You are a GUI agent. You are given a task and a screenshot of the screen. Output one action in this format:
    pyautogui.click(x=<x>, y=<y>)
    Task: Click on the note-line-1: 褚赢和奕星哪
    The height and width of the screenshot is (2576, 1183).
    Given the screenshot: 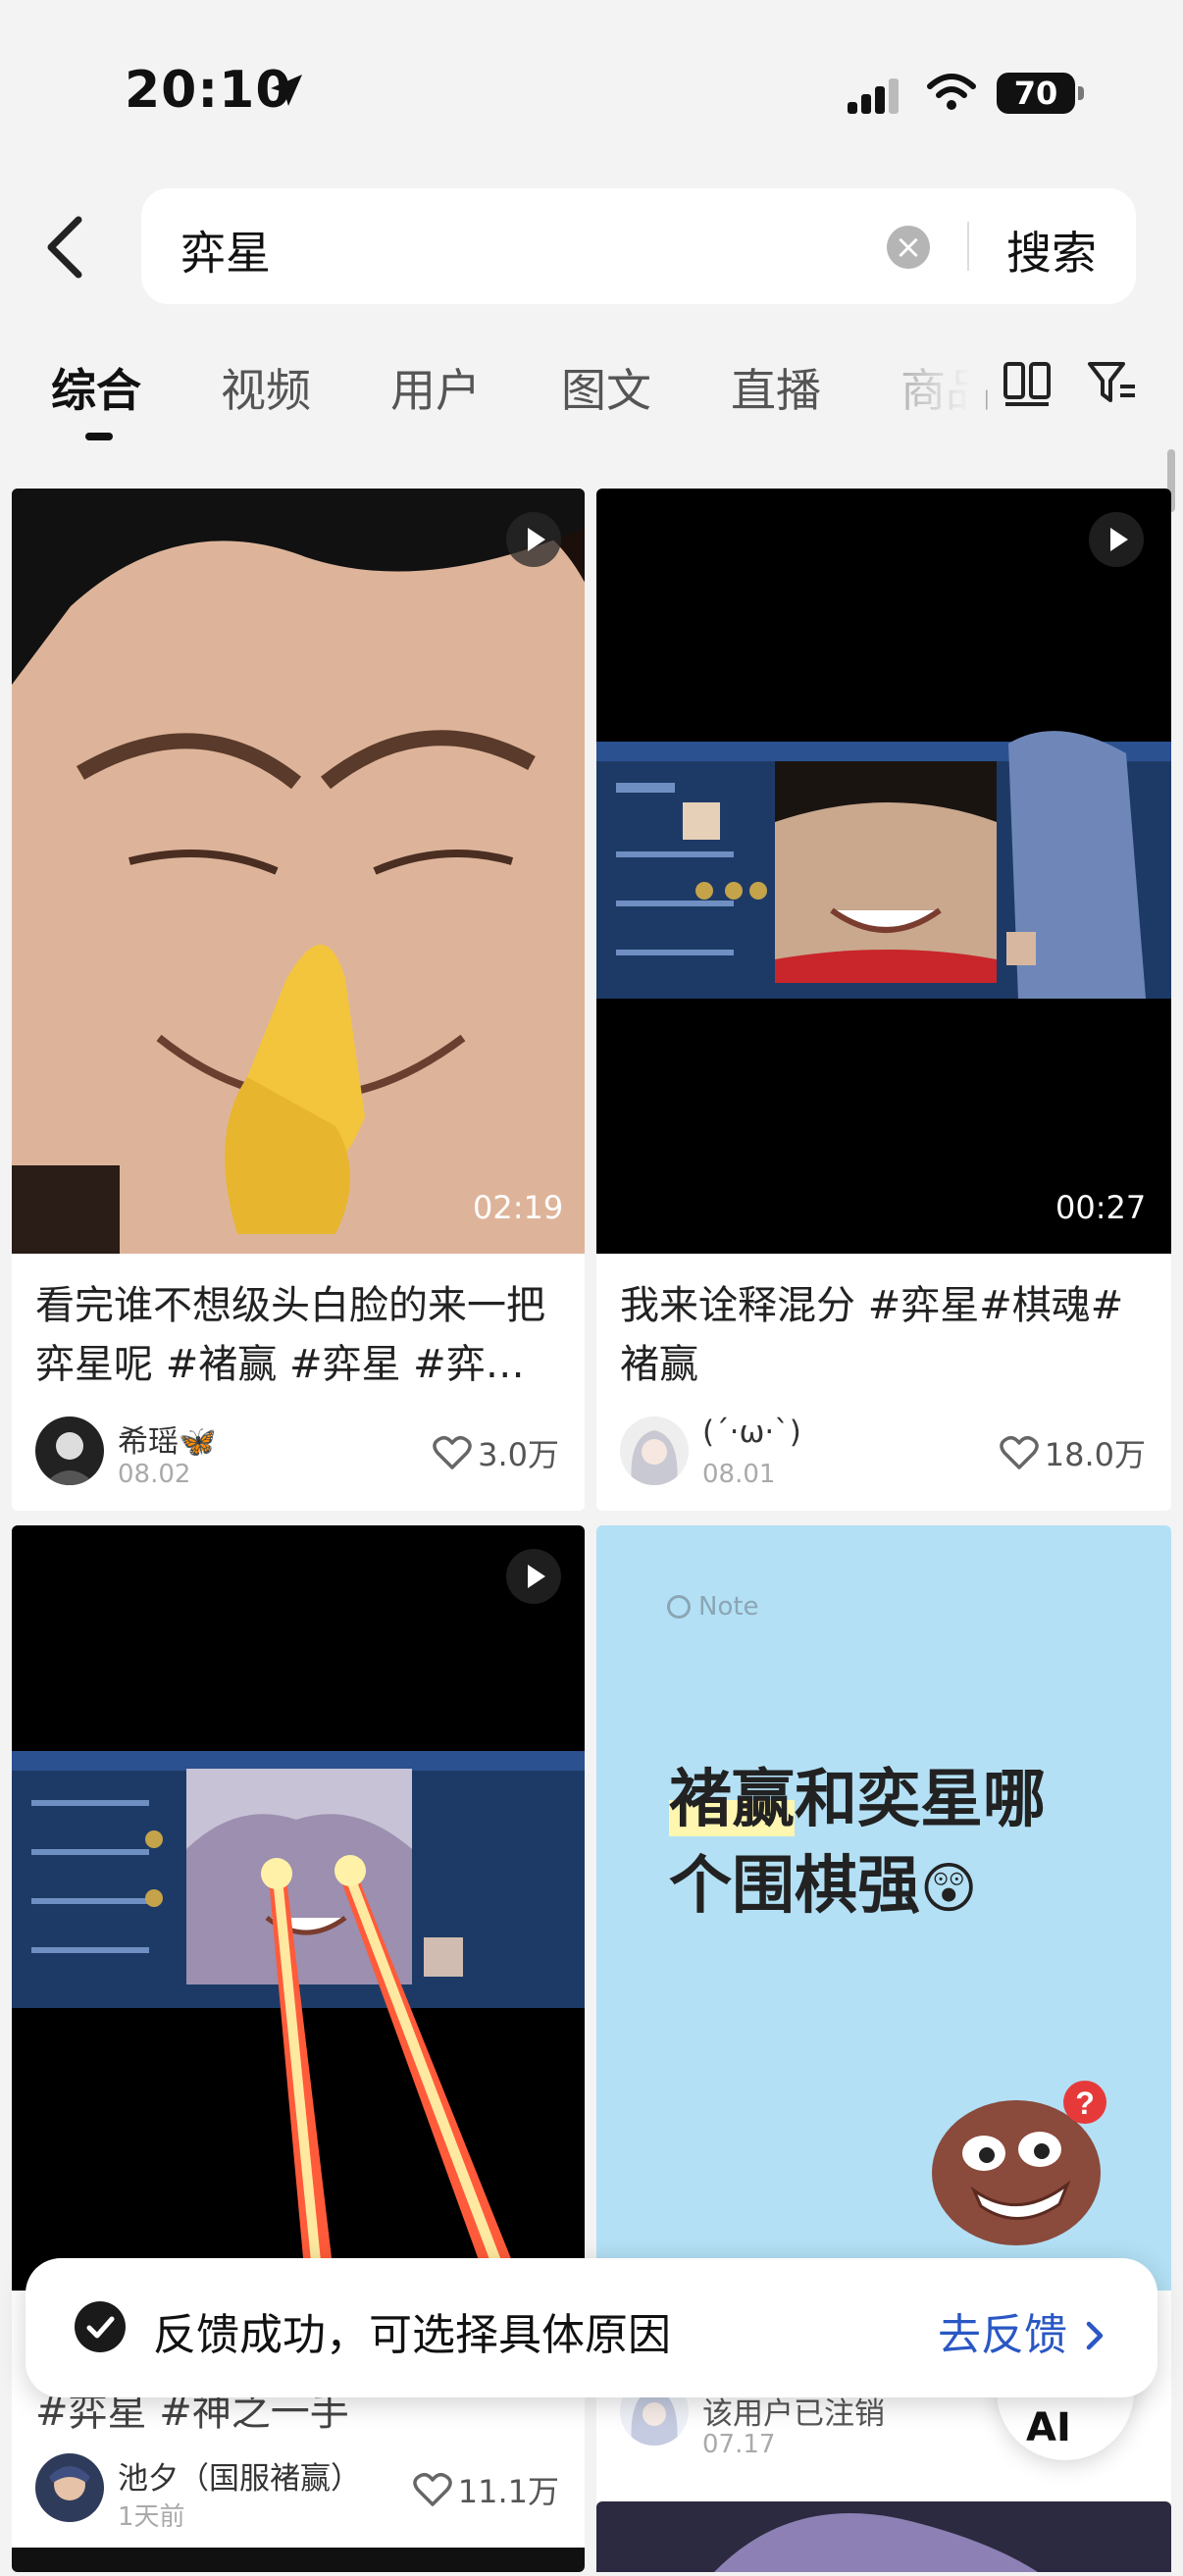 What is the action you would take?
    pyautogui.click(x=857, y=1800)
    